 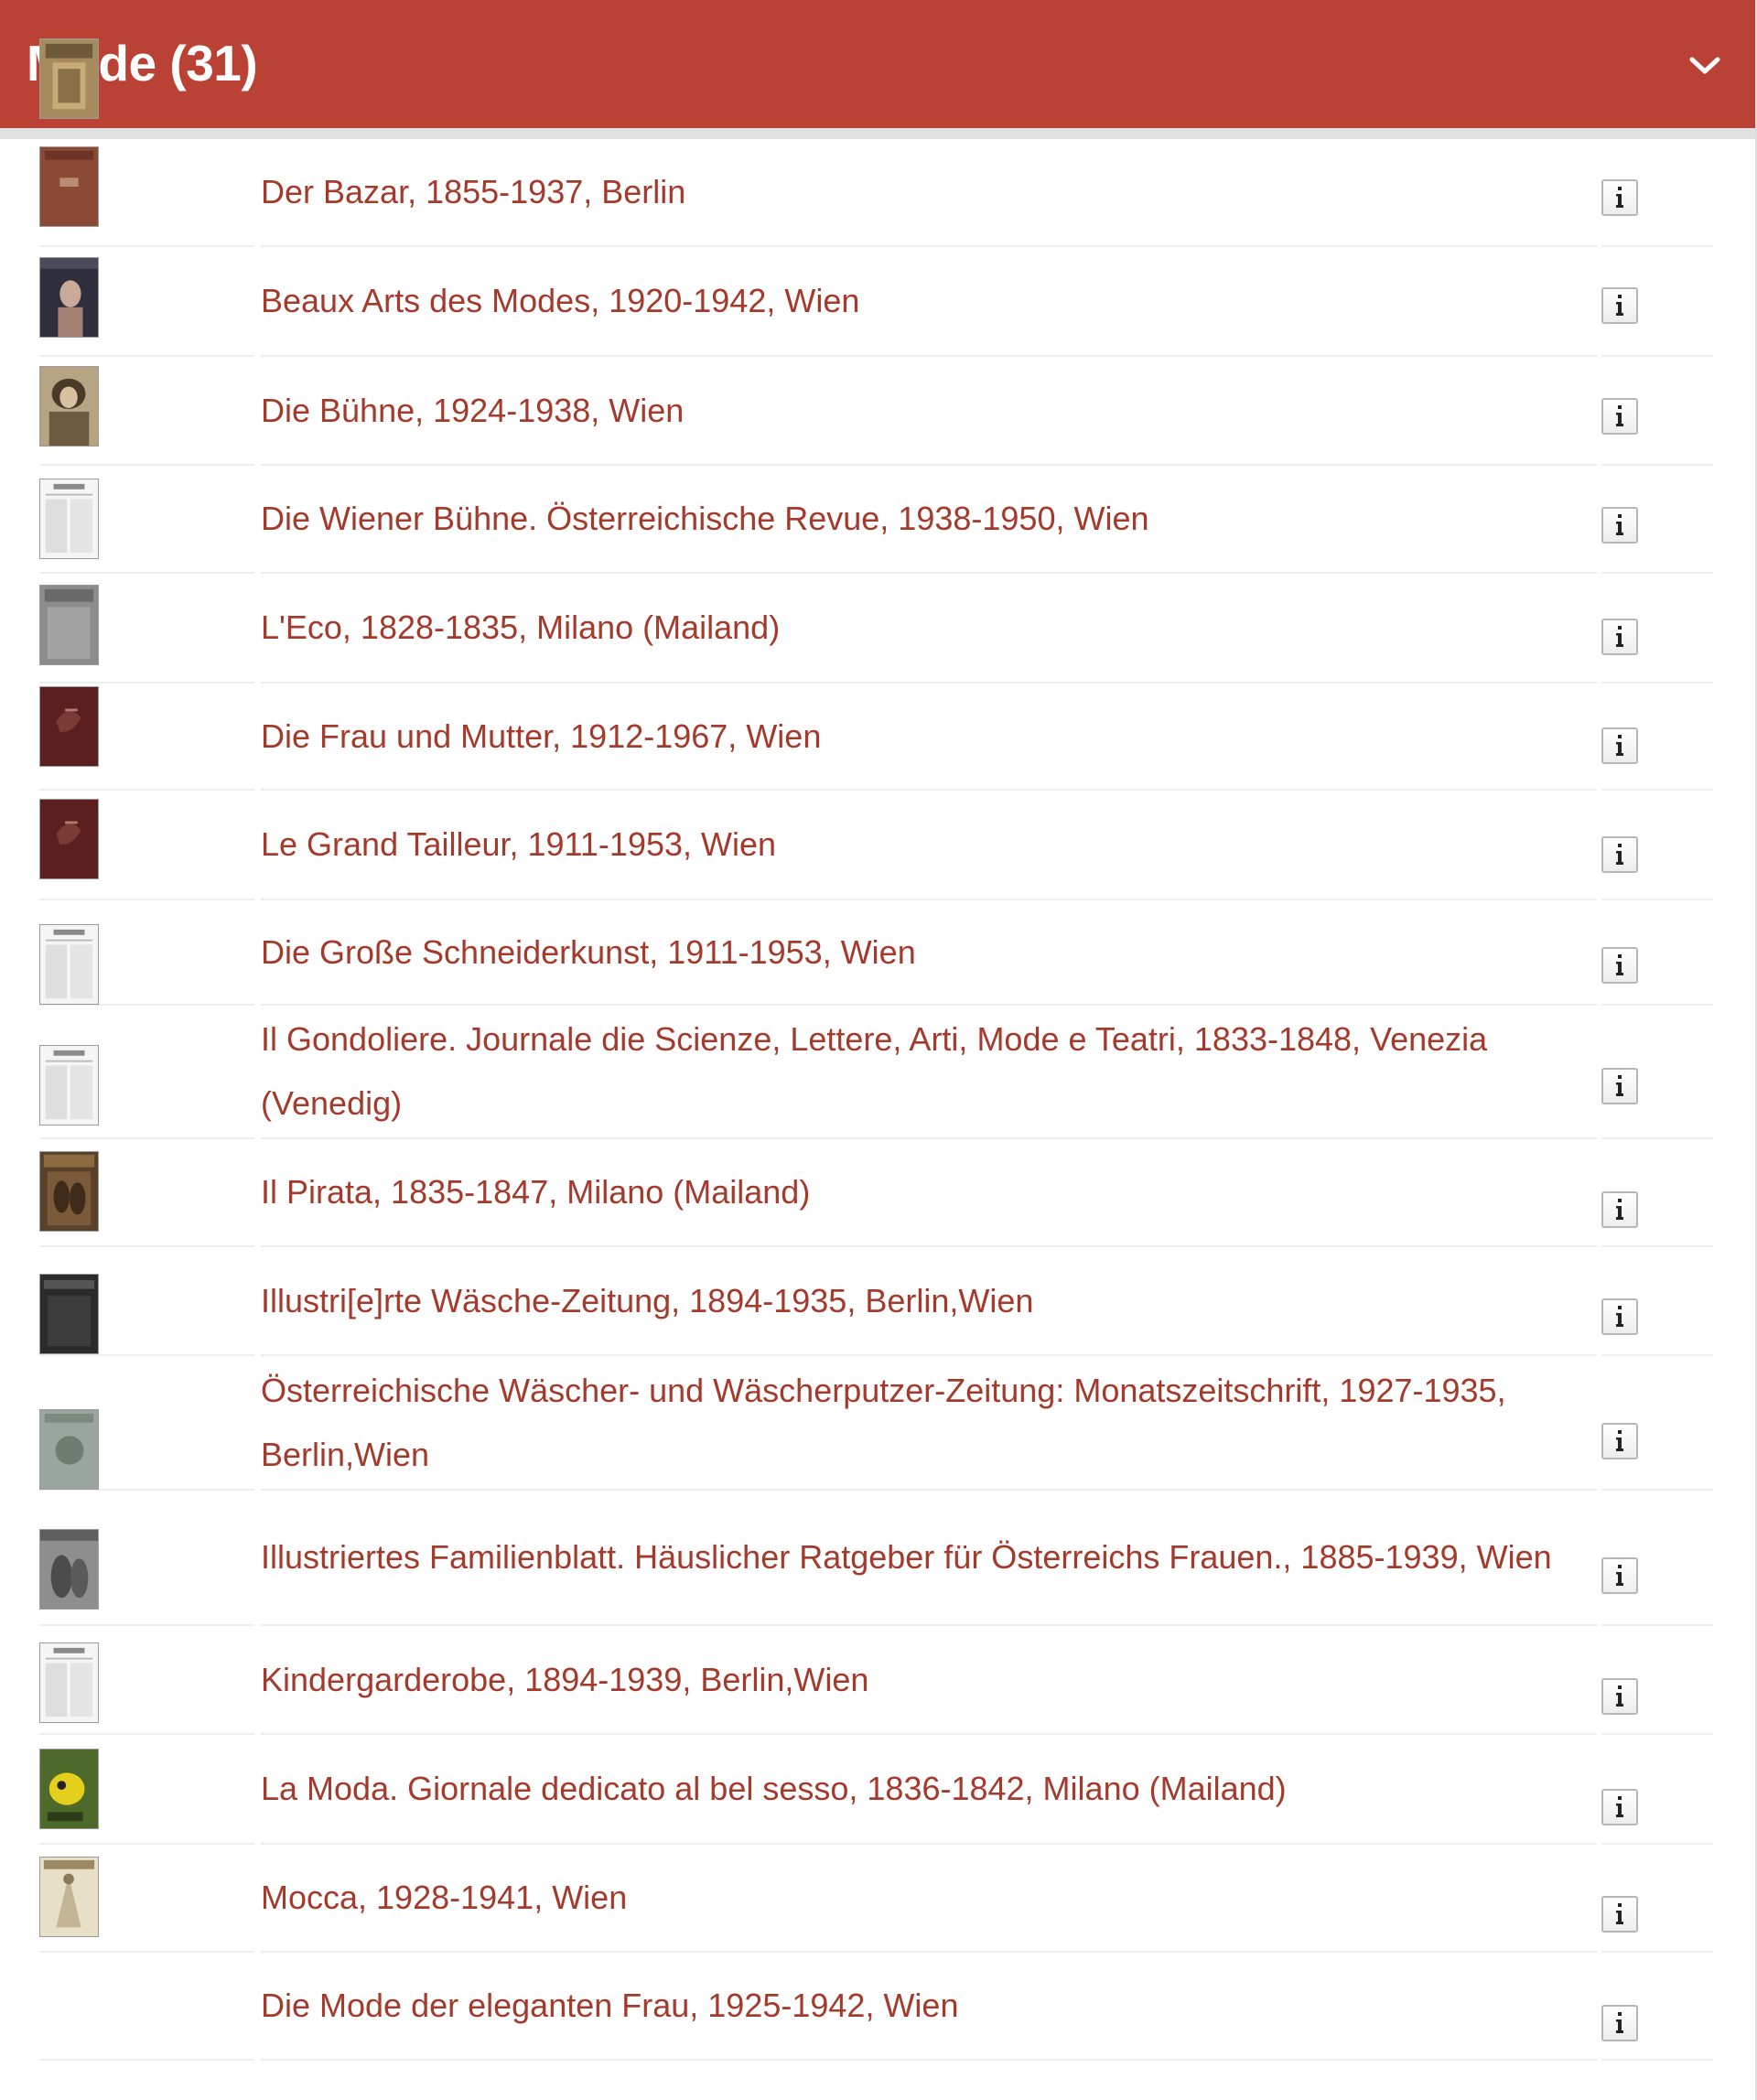 I want to click on title-cell: Die Frau und Mutter, 1912-1967, Wien, so click(x=929, y=737).